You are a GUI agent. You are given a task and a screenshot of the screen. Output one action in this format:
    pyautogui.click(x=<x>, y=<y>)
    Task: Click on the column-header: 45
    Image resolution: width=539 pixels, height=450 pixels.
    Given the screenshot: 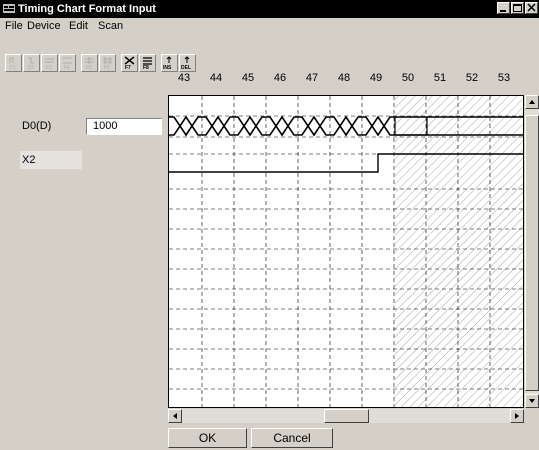 What is the action you would take?
    pyautogui.click(x=248, y=78)
    